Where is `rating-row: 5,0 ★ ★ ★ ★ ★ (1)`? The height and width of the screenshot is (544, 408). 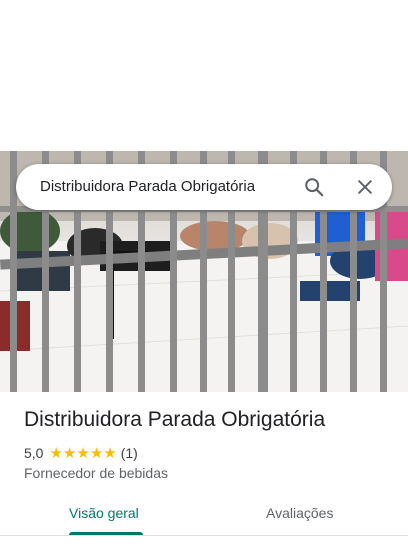
rating-row: 5,0 ★ ★ ★ ★ ★ (1) is located at coordinates (81, 453).